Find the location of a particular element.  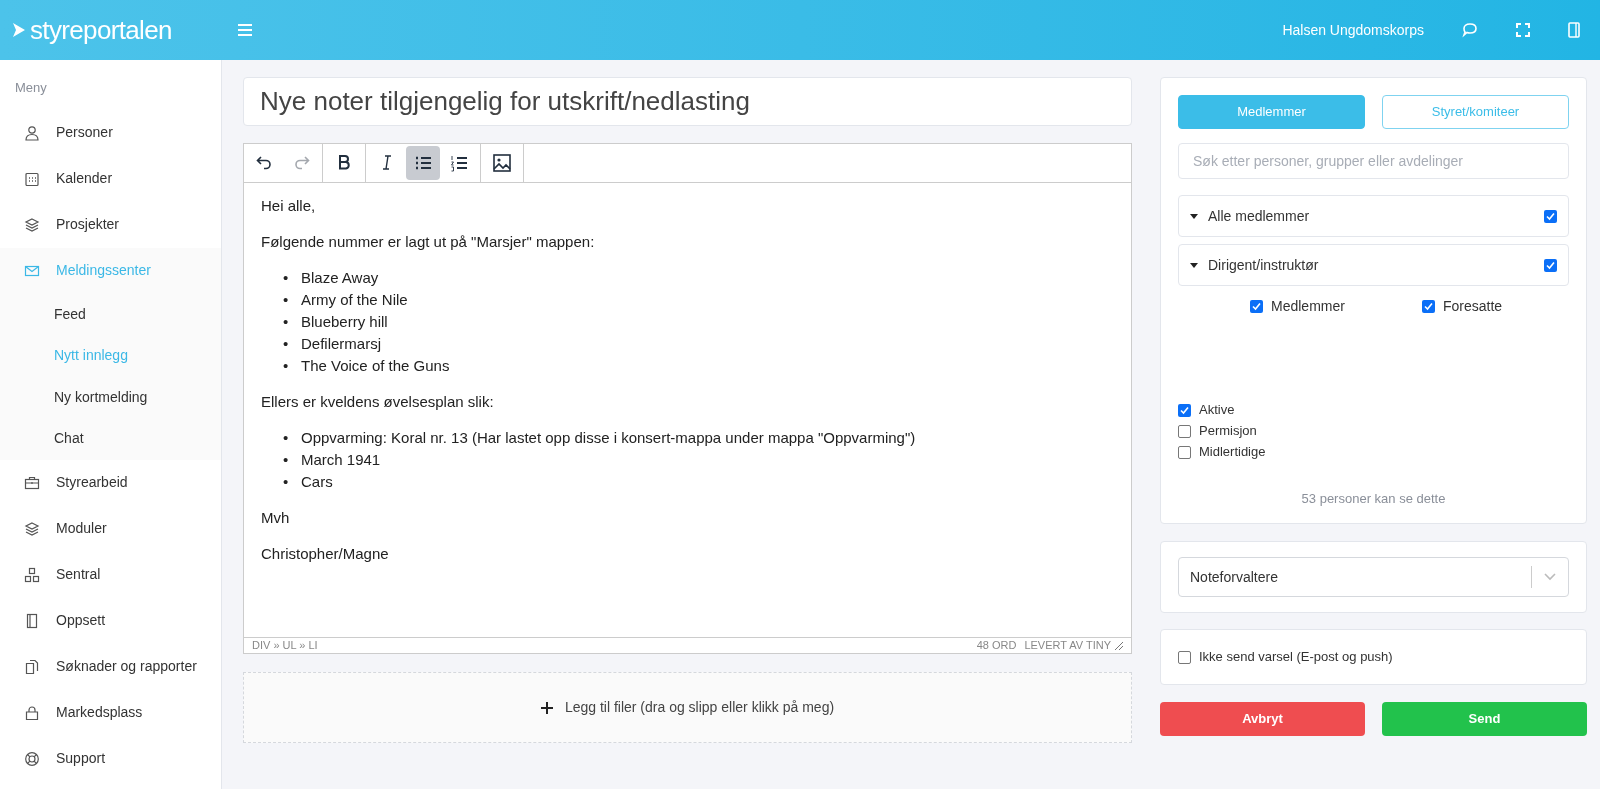

checkbox-label: Ikke send varsel (E-post og push) is located at coordinates (1296, 657).